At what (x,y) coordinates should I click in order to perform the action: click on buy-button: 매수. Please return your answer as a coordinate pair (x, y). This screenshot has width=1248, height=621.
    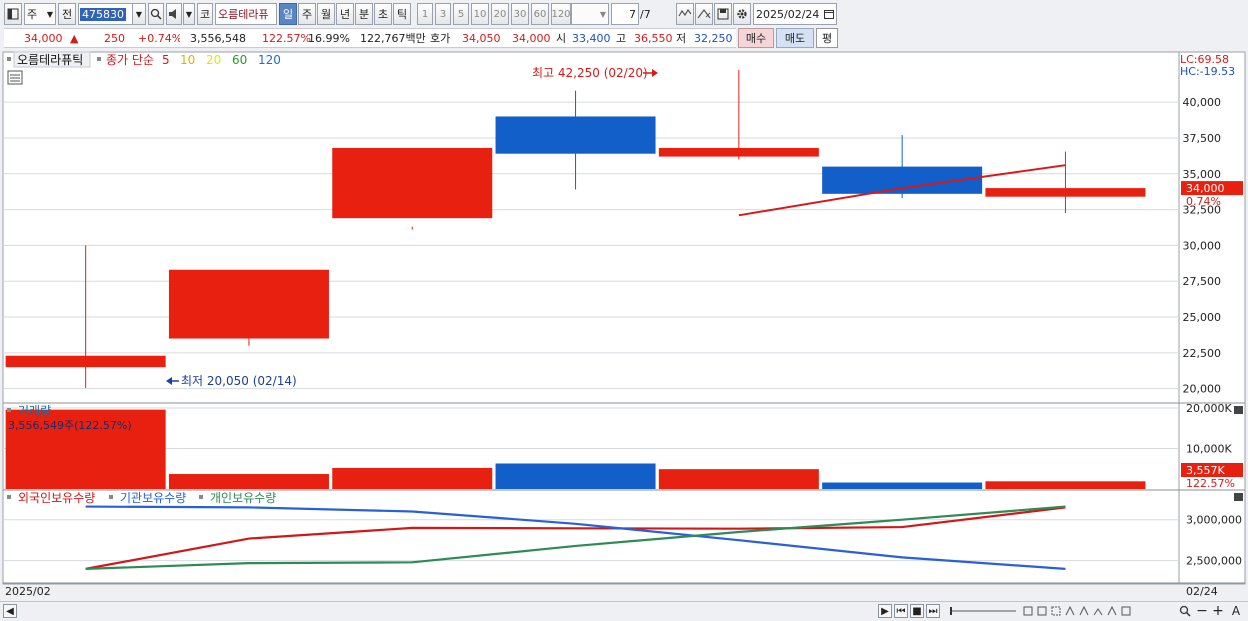
    Looking at the image, I should click on (756, 38).